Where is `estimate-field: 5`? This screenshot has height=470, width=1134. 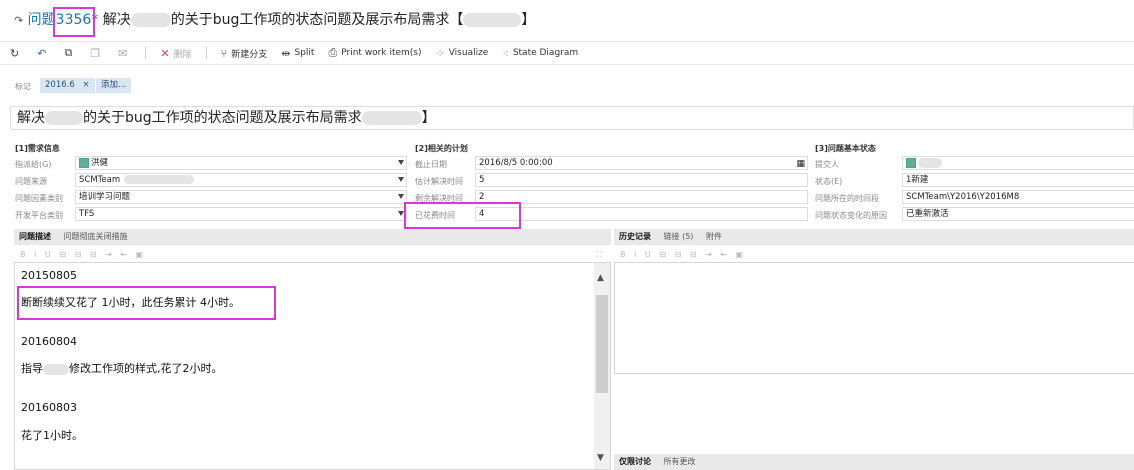 estimate-field: 5 is located at coordinates (641, 180).